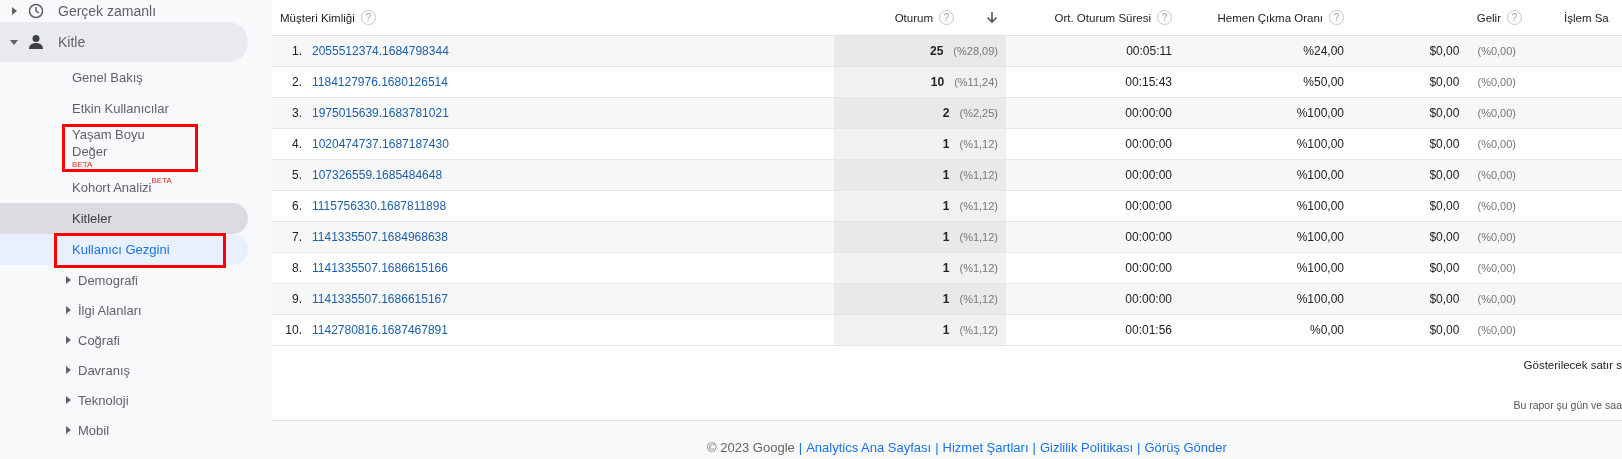  I want to click on nav-item: Mobil, so click(124, 430).